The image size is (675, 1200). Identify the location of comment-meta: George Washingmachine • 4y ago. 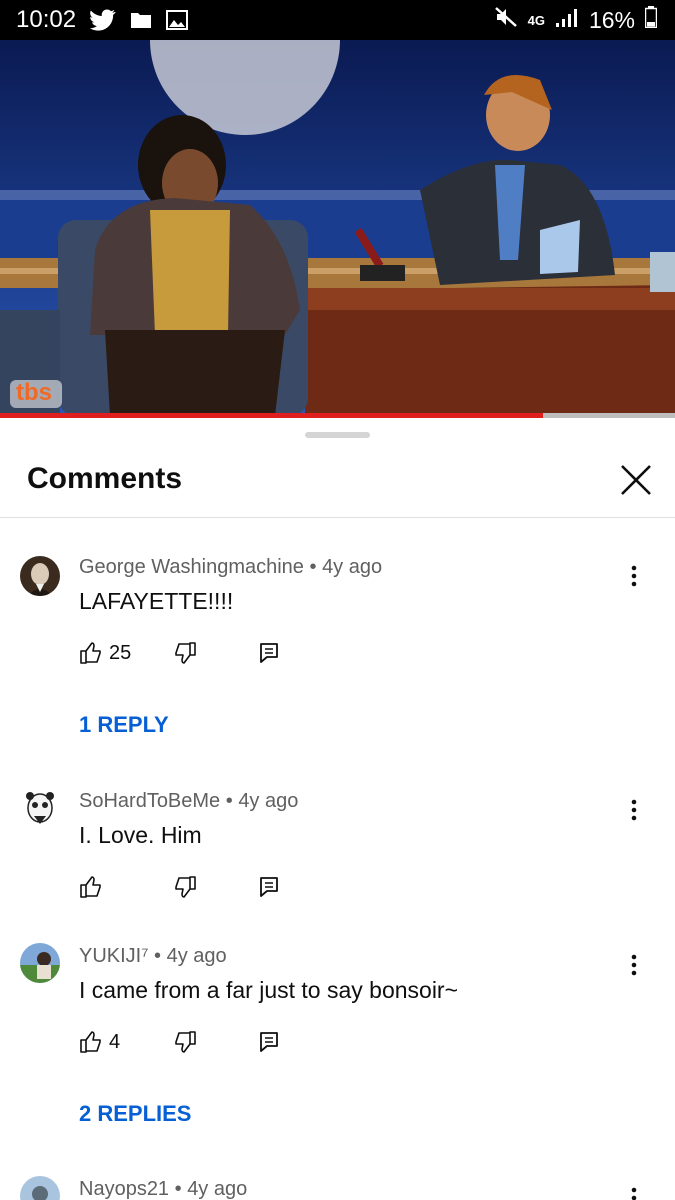
(230, 567).